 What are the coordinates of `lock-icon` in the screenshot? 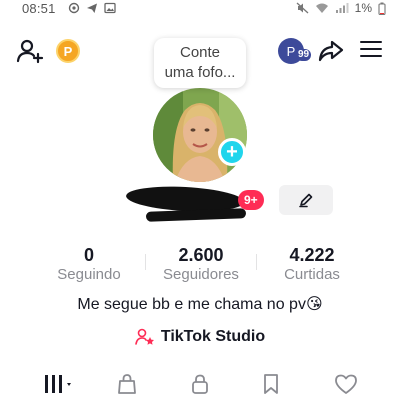 It's located at (200, 384).